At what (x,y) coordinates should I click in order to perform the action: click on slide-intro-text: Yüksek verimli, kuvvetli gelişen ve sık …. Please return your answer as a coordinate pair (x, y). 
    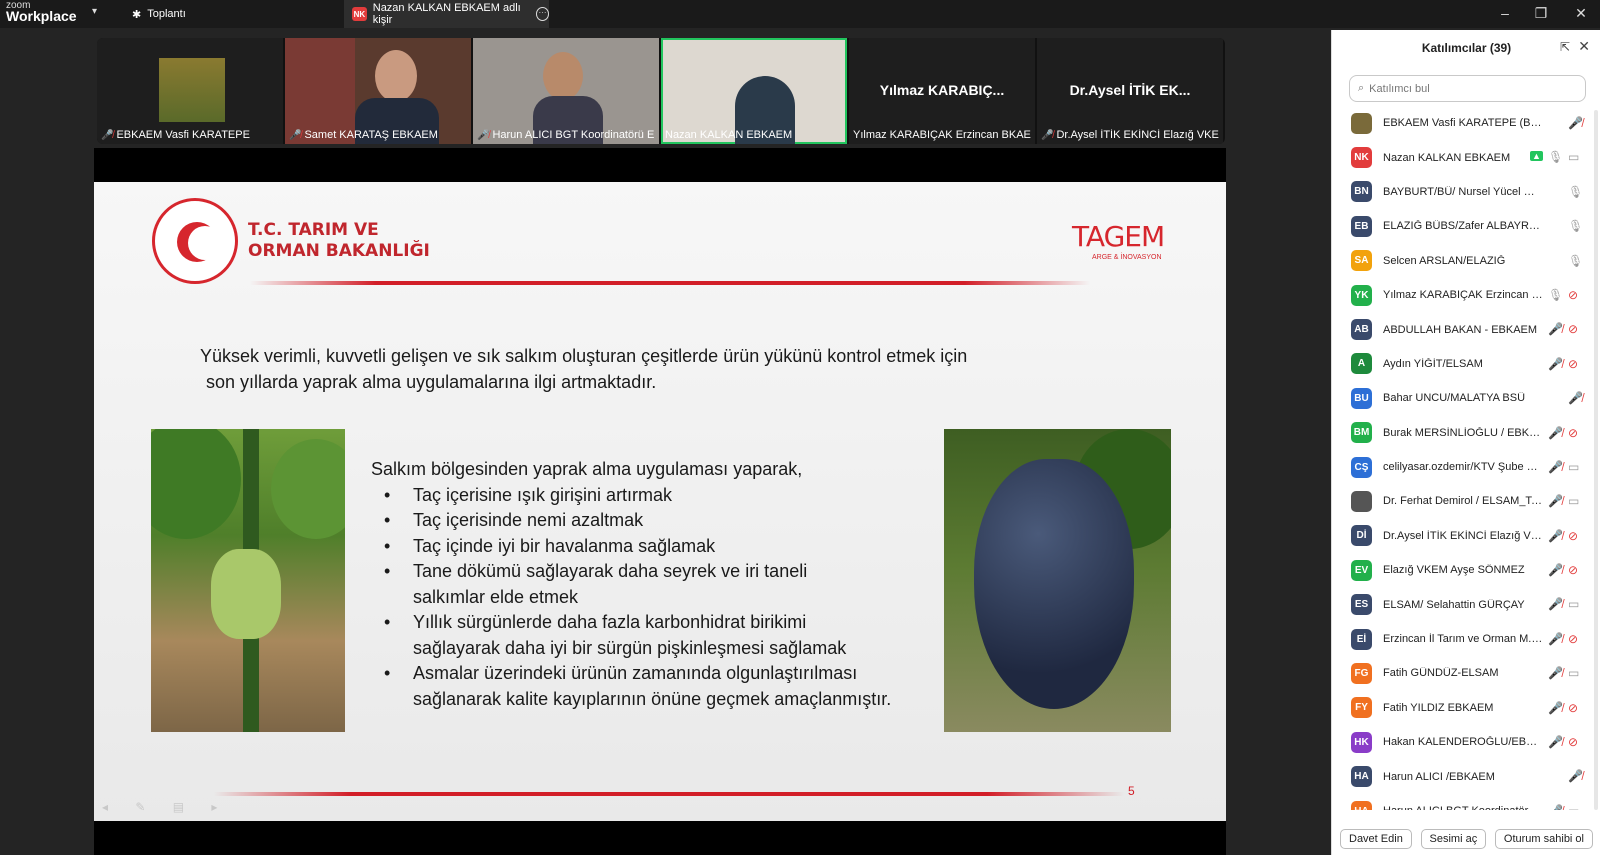
    Looking at the image, I should click on (584, 369).